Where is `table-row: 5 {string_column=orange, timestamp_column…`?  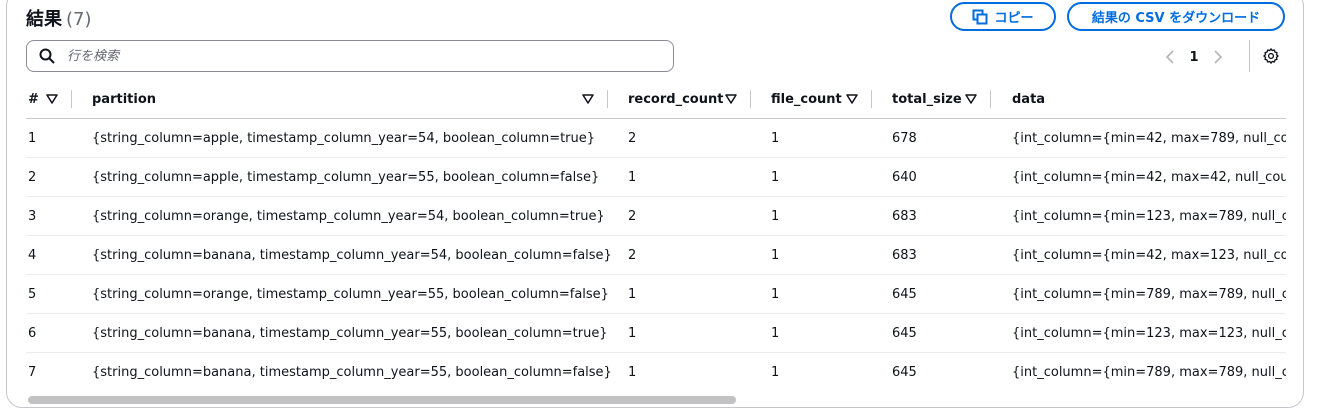
table-row: 5 {string_column=orange, timestamp_column… is located at coordinates (656, 294).